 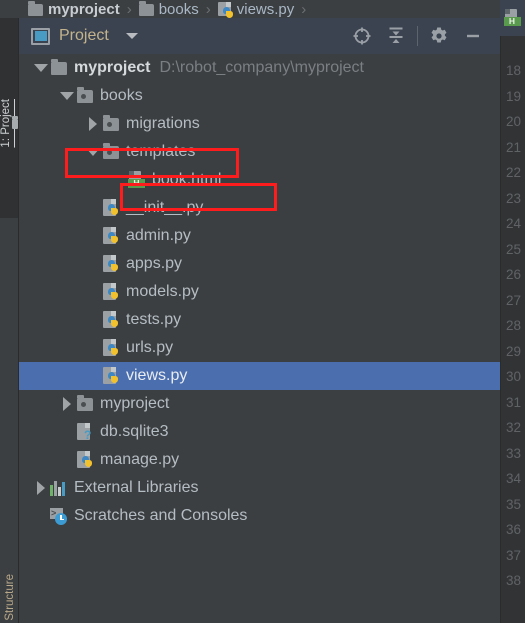 What do you see at coordinates (163, 123) in the screenshot?
I see `tree-row-label: migrations` at bounding box center [163, 123].